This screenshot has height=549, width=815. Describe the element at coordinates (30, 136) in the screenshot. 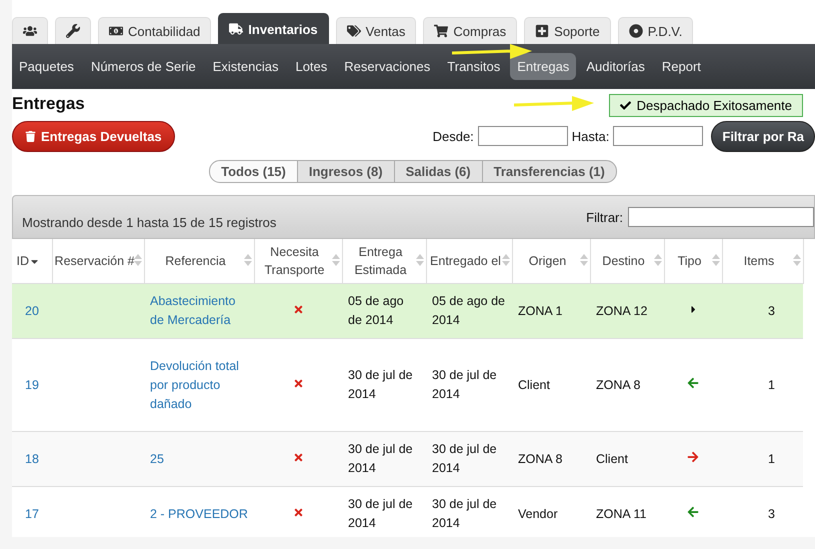

I see `trash-icon` at that location.